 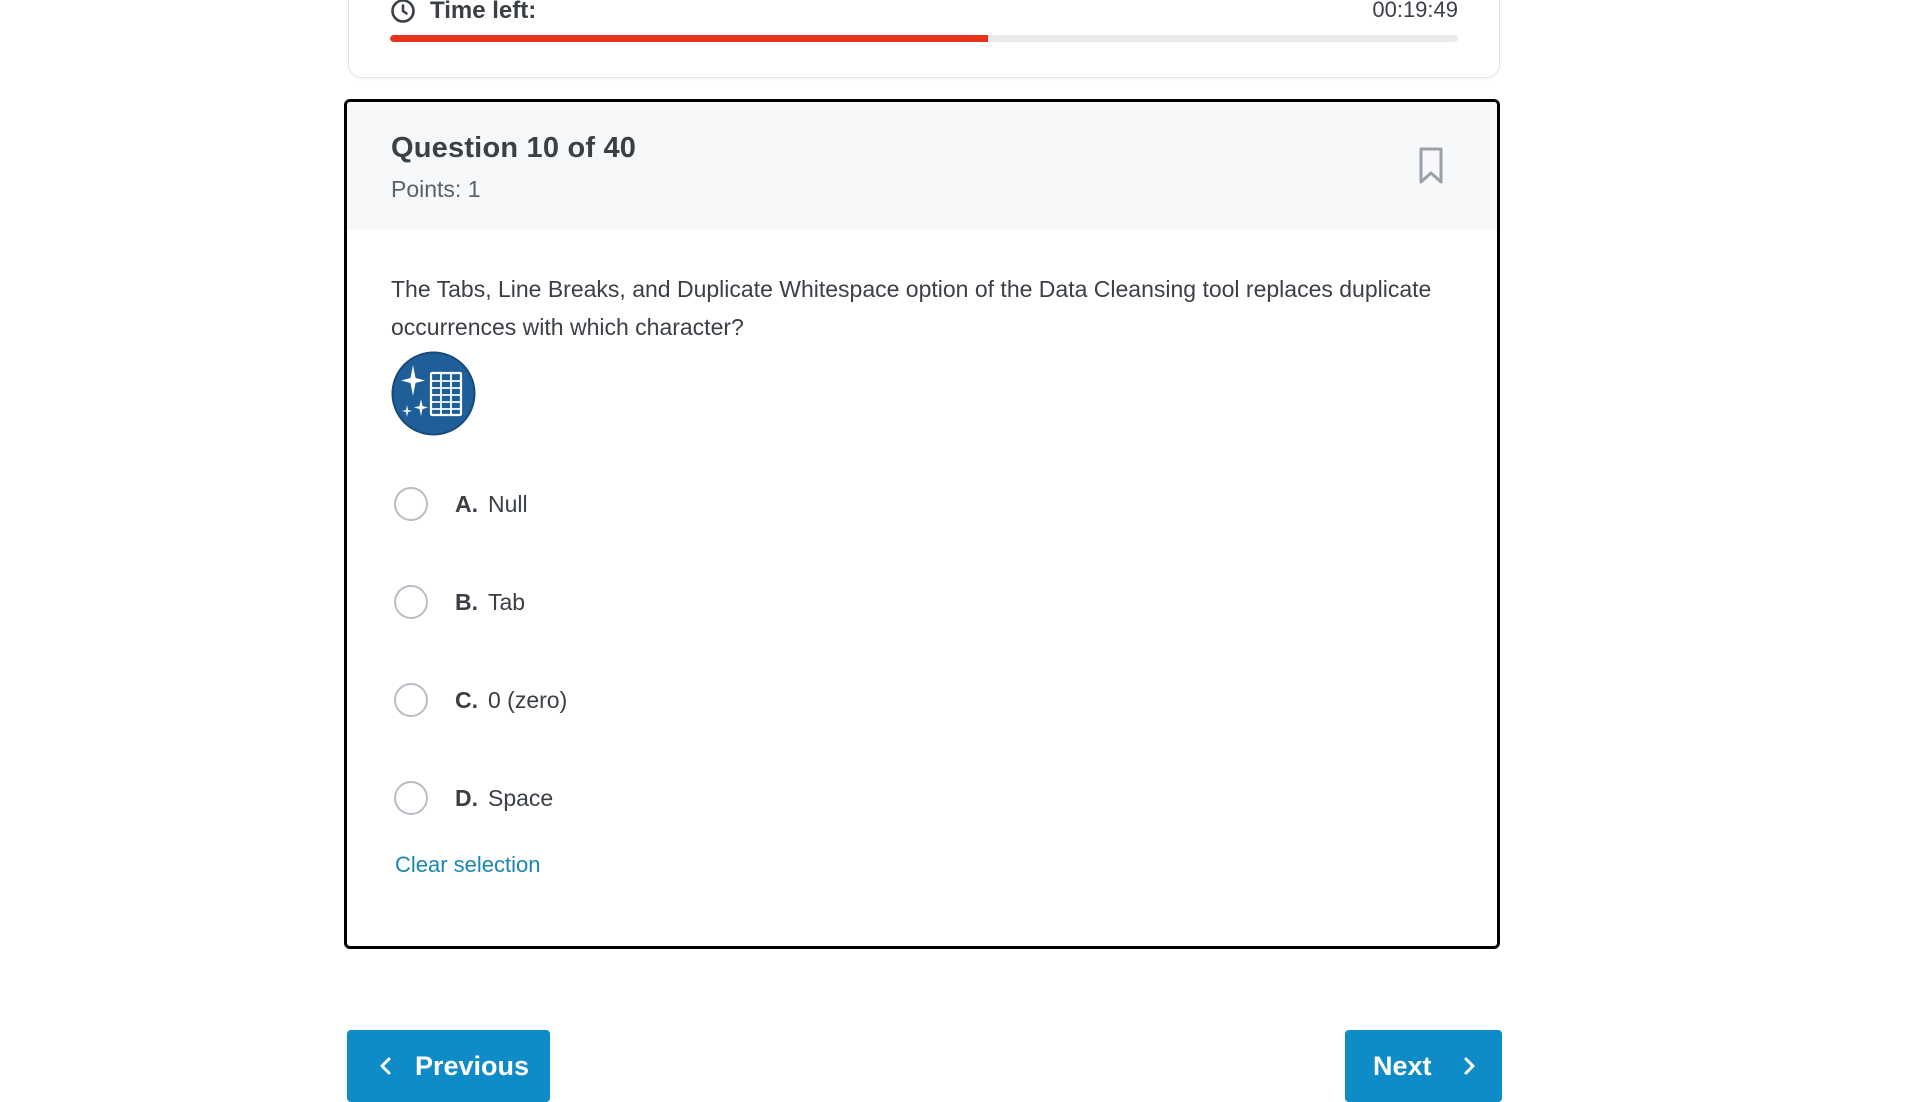 I want to click on data-cleansing-tool-icon, so click(x=433, y=393).